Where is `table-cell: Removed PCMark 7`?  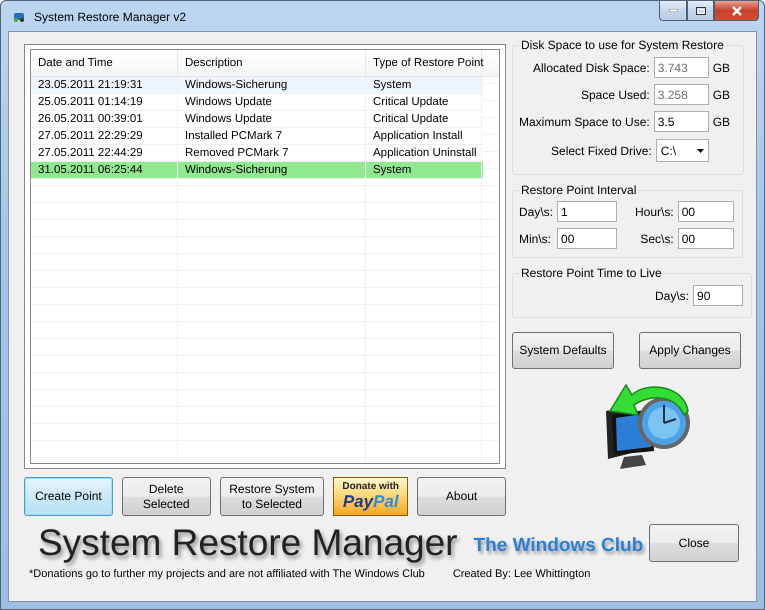 table-cell: Removed PCMark 7 is located at coordinates (272, 153).